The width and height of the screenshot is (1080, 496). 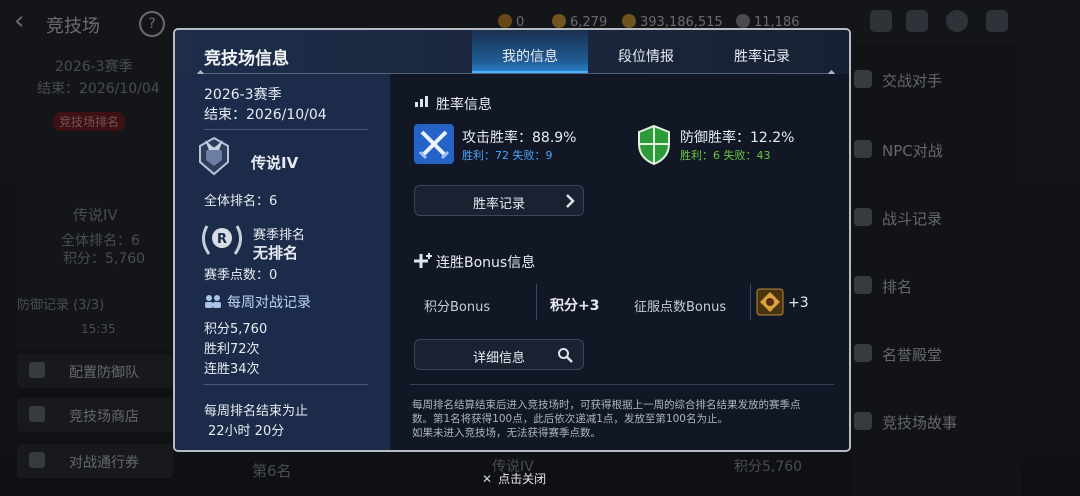 I want to click on modal-title: 竞技场信息, so click(x=246, y=59).